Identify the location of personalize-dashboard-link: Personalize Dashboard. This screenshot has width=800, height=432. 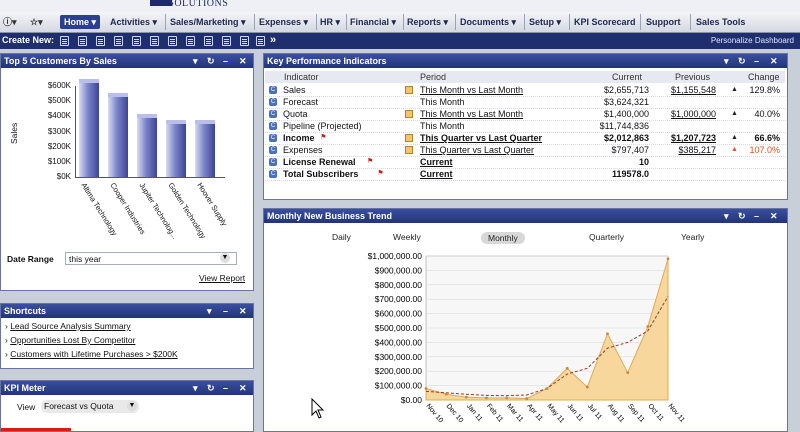
(752, 40).